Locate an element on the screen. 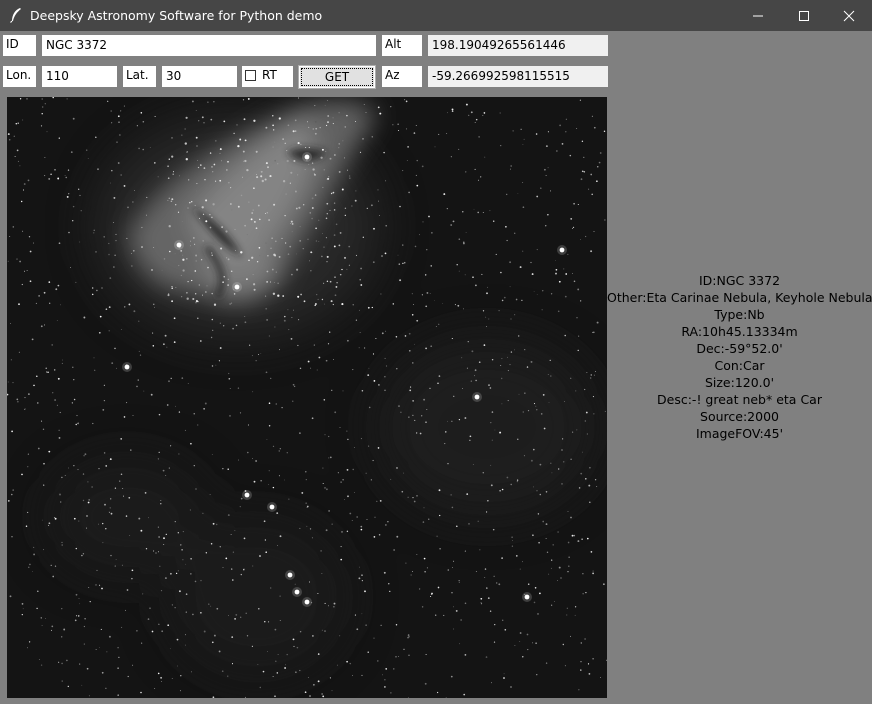 This screenshot has height=704, width=872. minimize-button is located at coordinates (758, 15).